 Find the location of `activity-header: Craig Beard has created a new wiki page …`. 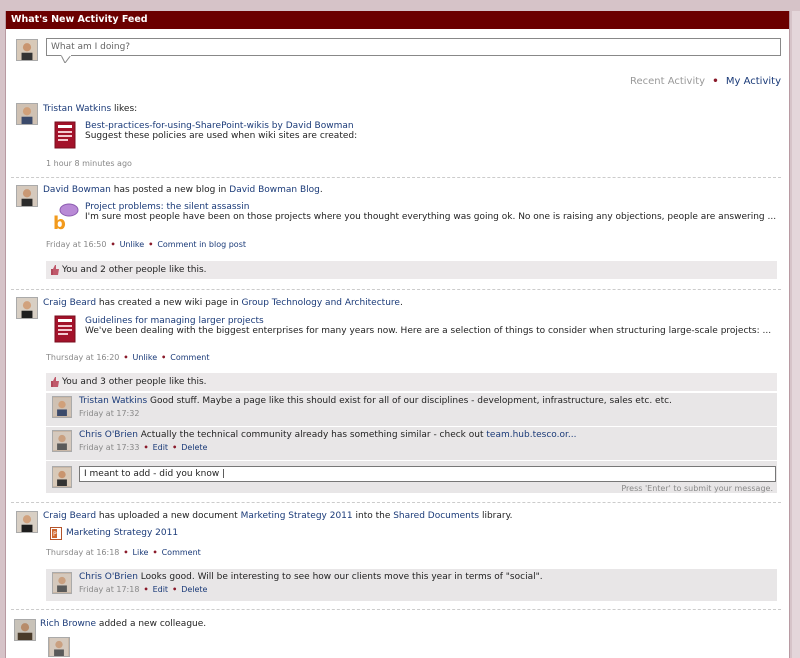

activity-header: Craig Beard has created a new wiki page … is located at coordinates (223, 303).